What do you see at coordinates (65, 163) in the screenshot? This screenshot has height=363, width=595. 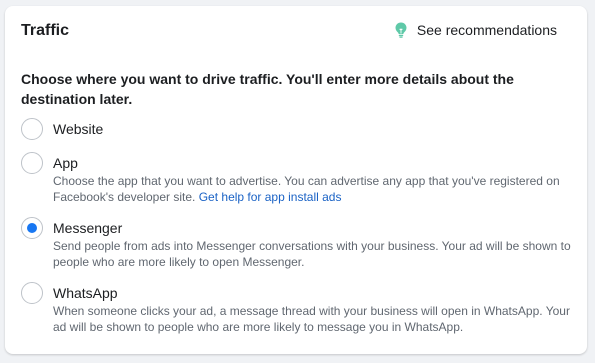 I see `option-app-label: App` at bounding box center [65, 163].